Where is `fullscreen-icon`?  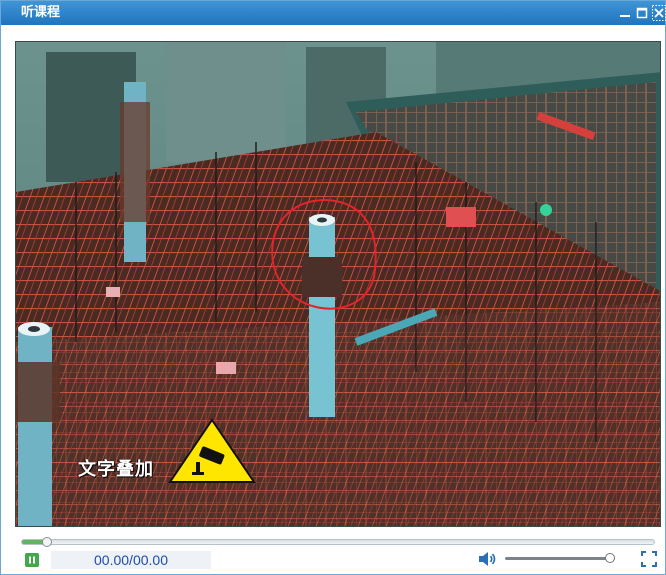 fullscreen-icon is located at coordinates (649, 559).